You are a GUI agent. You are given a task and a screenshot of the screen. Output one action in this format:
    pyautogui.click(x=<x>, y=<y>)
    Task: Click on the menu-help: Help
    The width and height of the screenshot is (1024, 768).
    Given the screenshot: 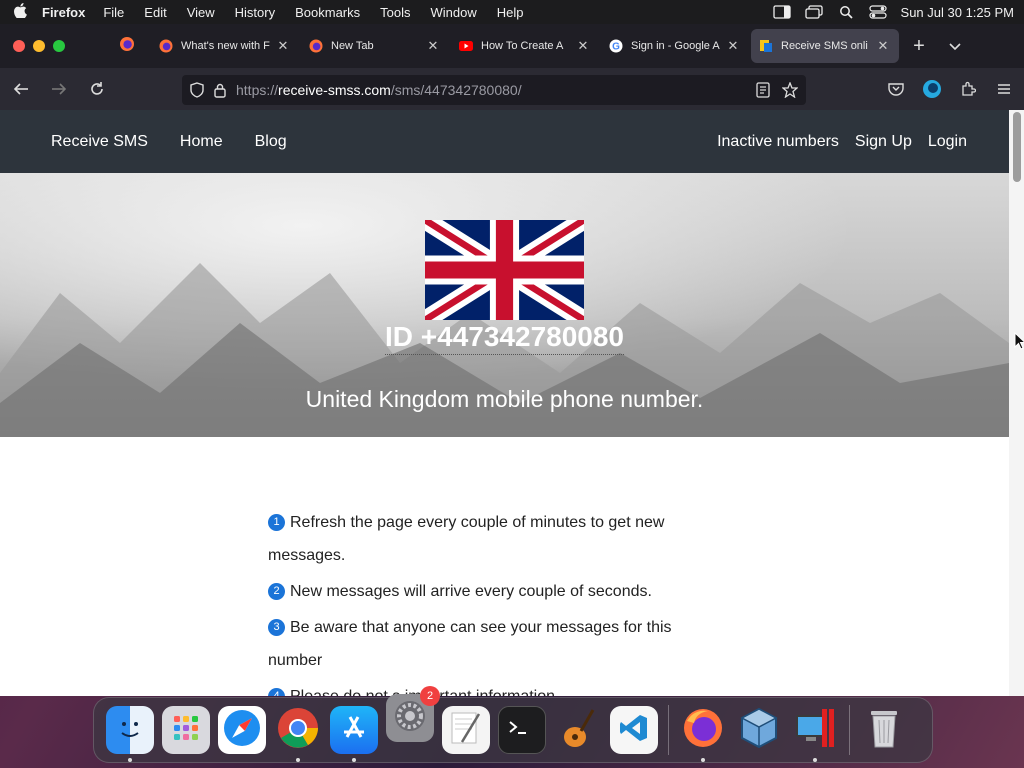 What is the action you would take?
    pyautogui.click(x=510, y=12)
    